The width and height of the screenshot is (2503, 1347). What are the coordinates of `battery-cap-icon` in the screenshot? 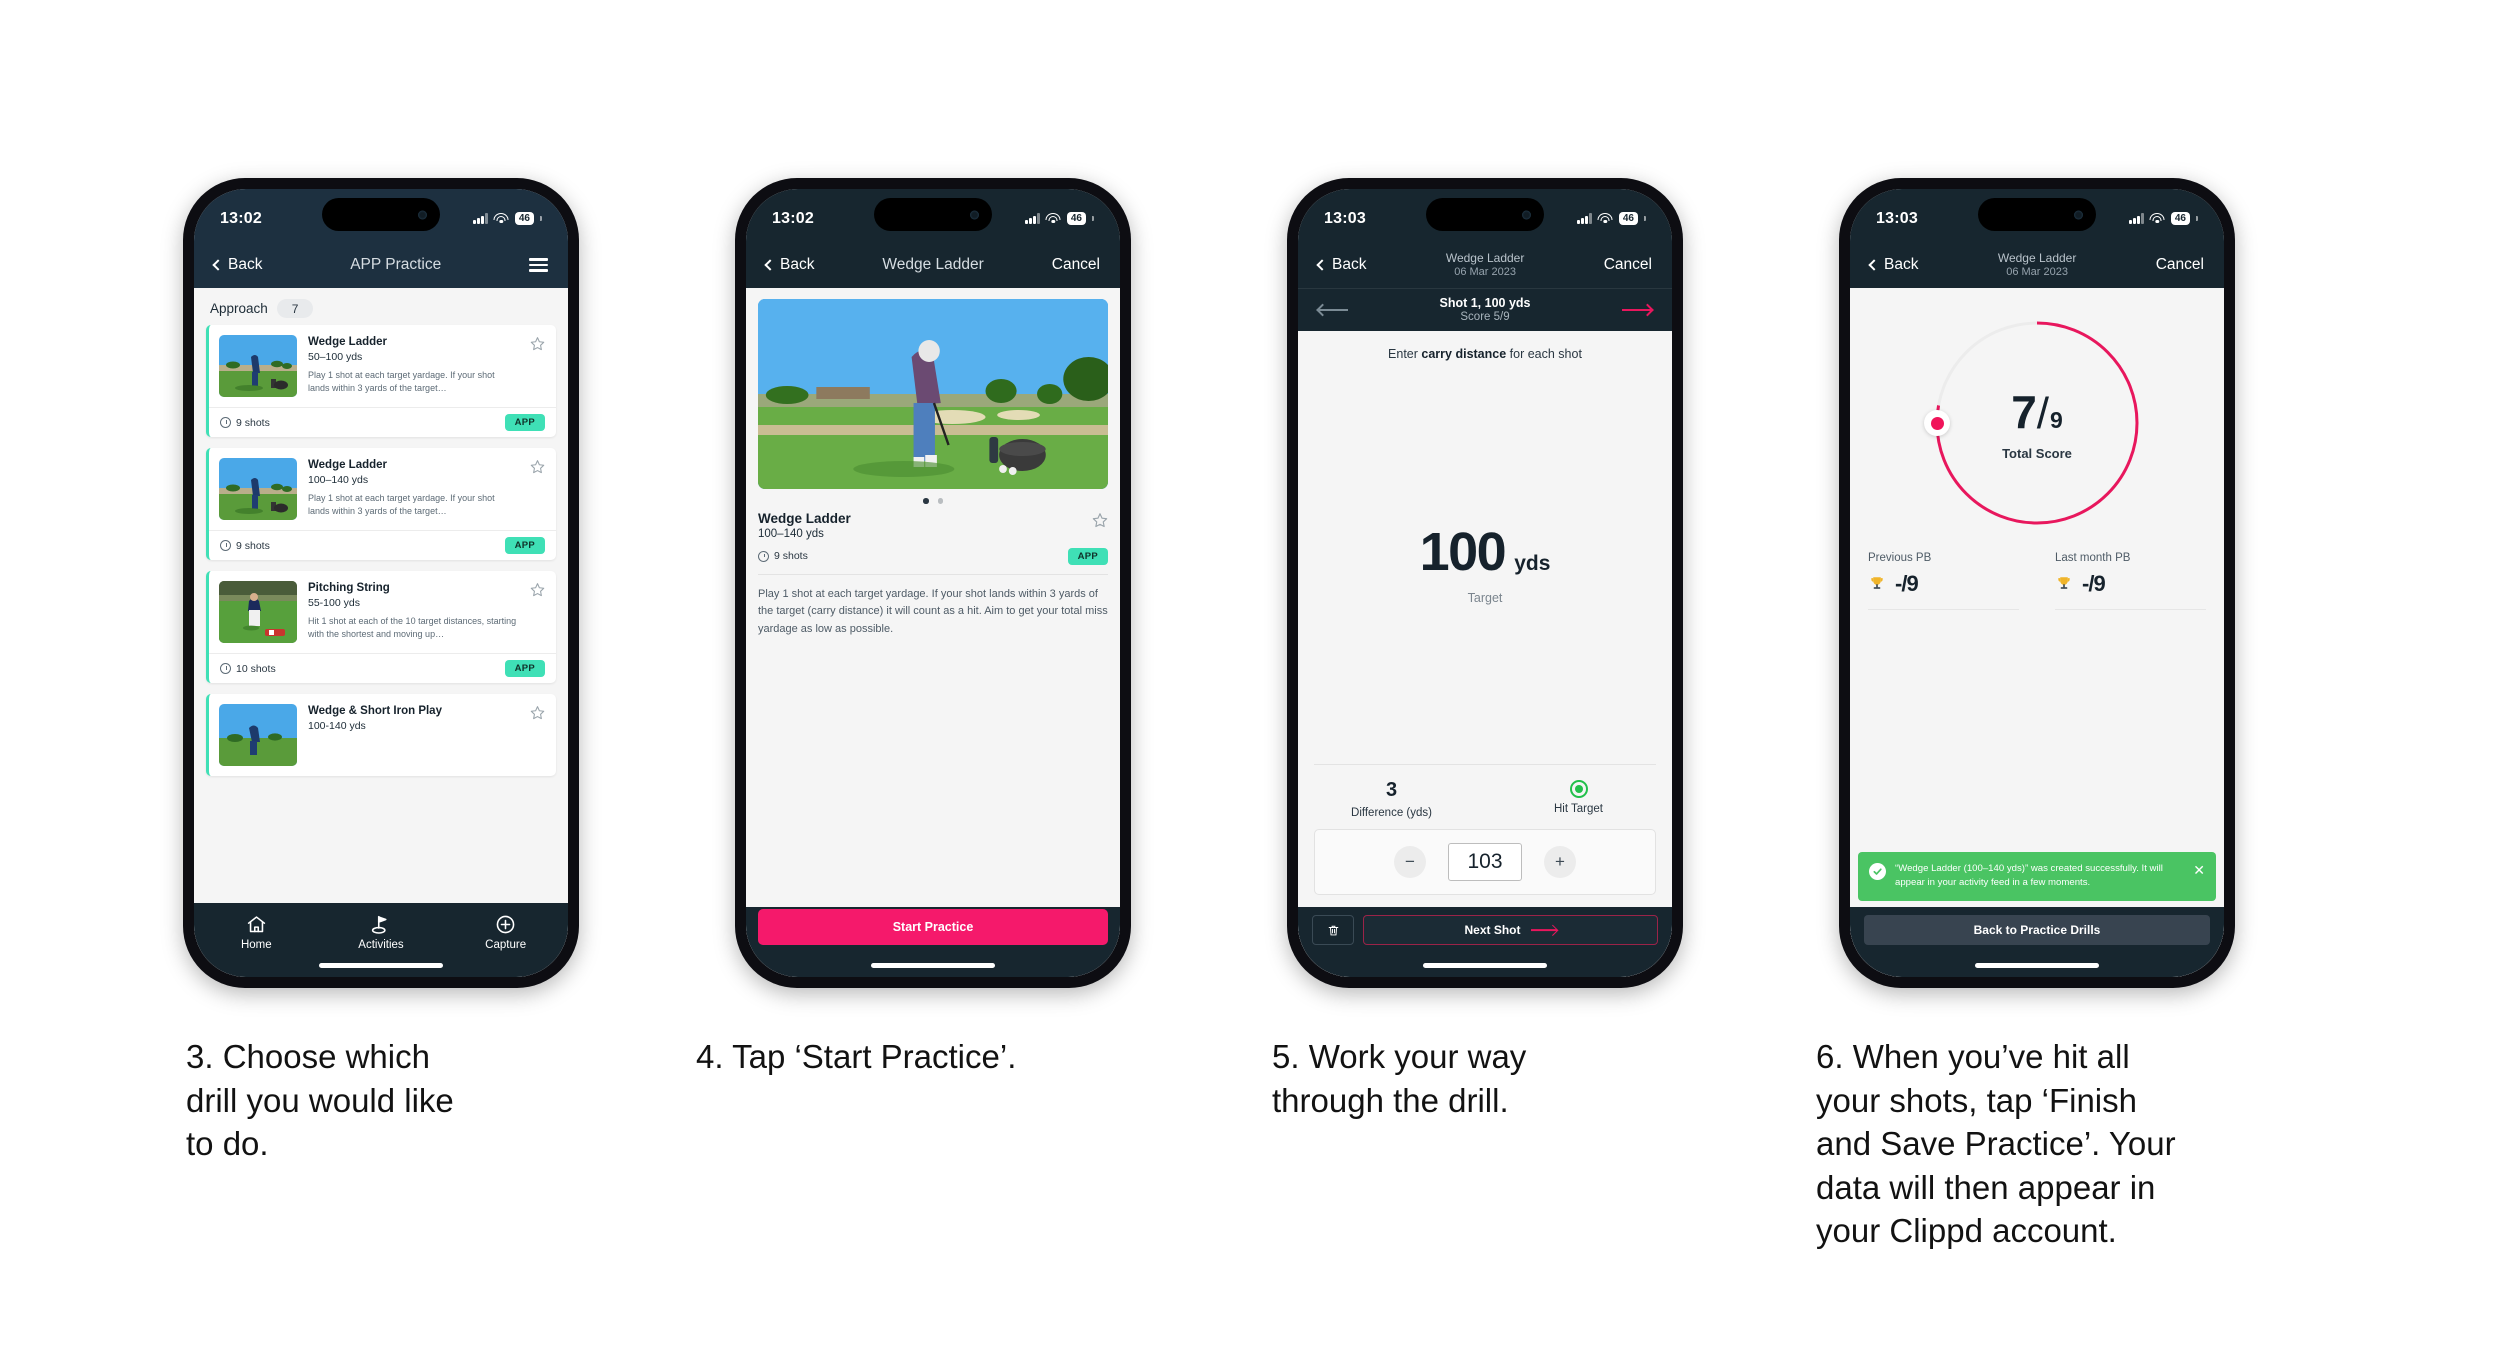 It's located at (1093, 218).